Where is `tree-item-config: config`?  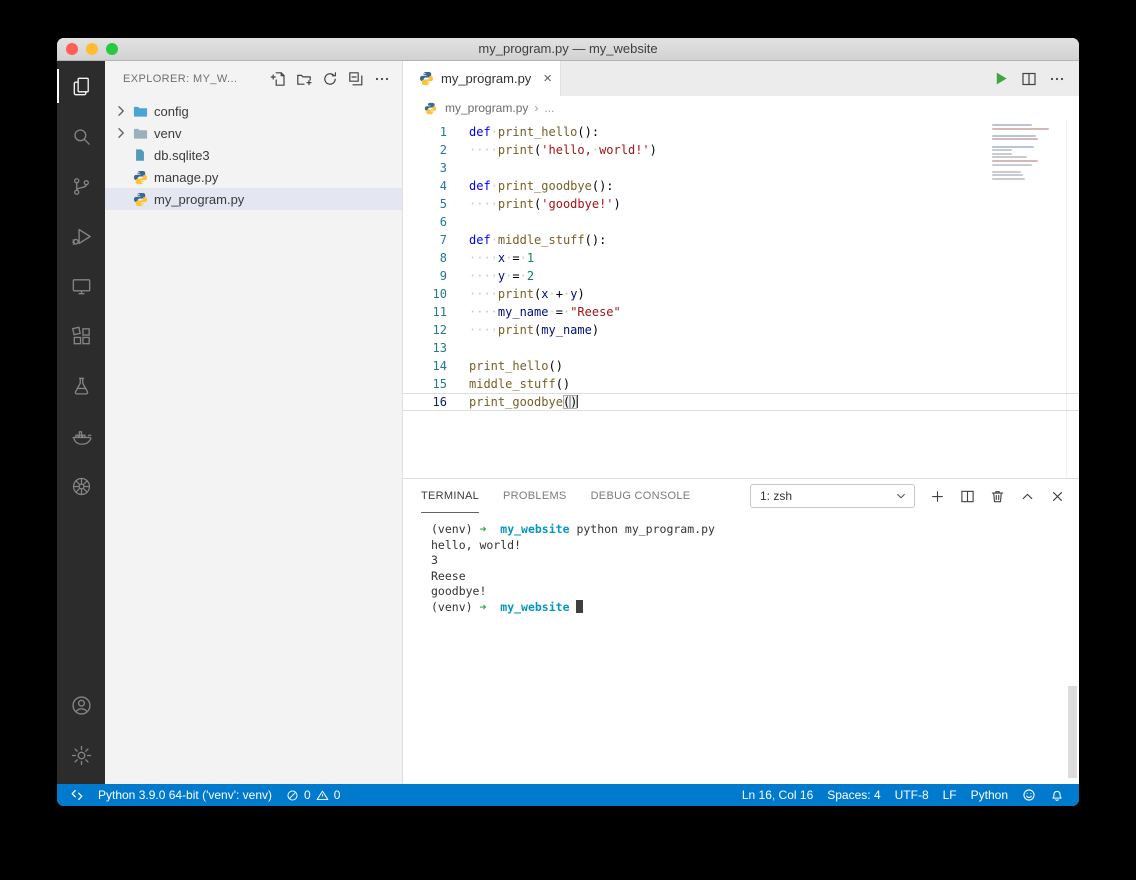
tree-item-config: config is located at coordinates (253, 111).